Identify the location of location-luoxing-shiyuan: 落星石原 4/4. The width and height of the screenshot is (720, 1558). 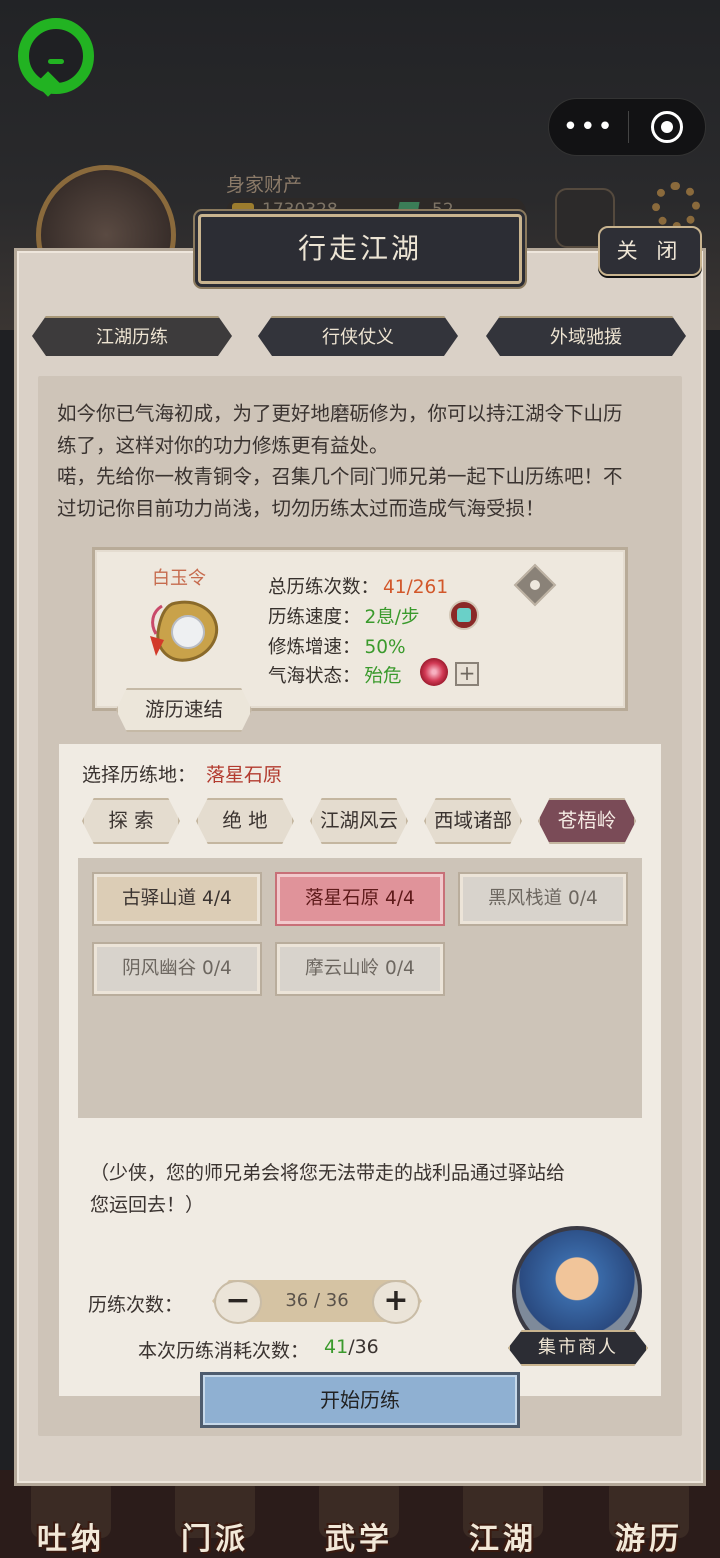
(360, 899).